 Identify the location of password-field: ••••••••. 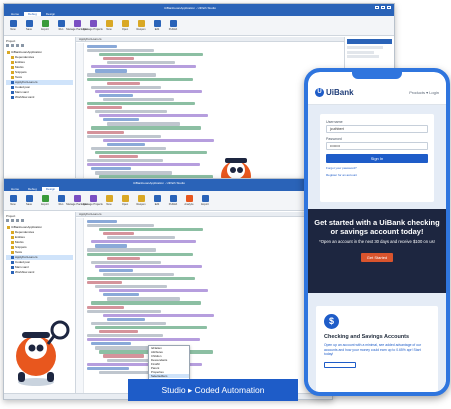
(377, 146).